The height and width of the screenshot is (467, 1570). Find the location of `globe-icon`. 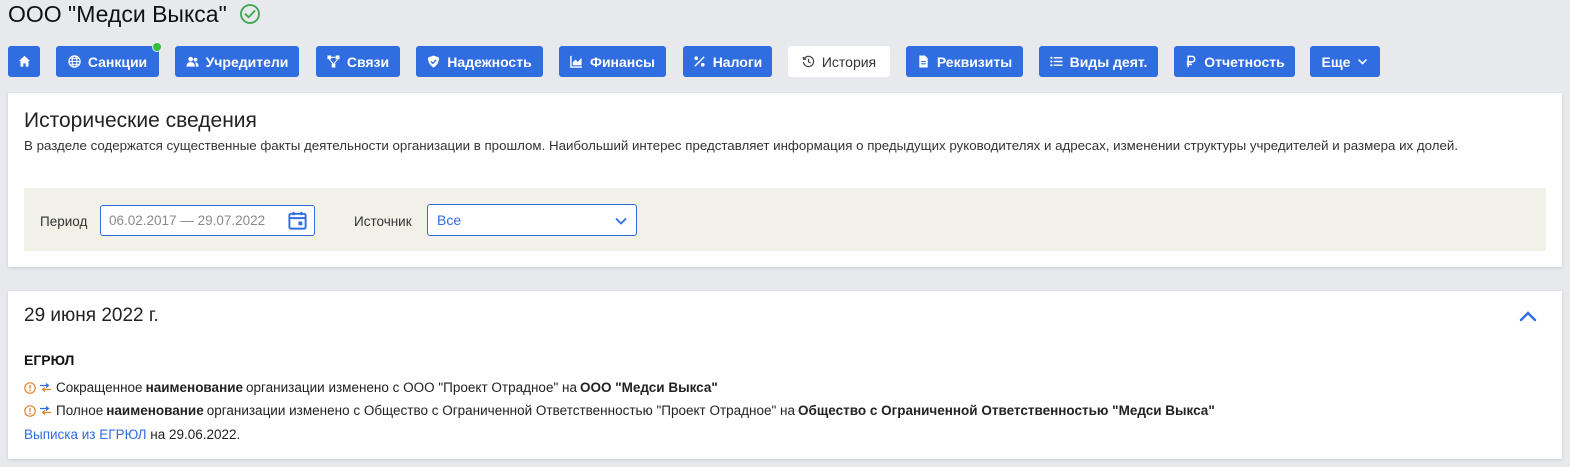

globe-icon is located at coordinates (74, 61).